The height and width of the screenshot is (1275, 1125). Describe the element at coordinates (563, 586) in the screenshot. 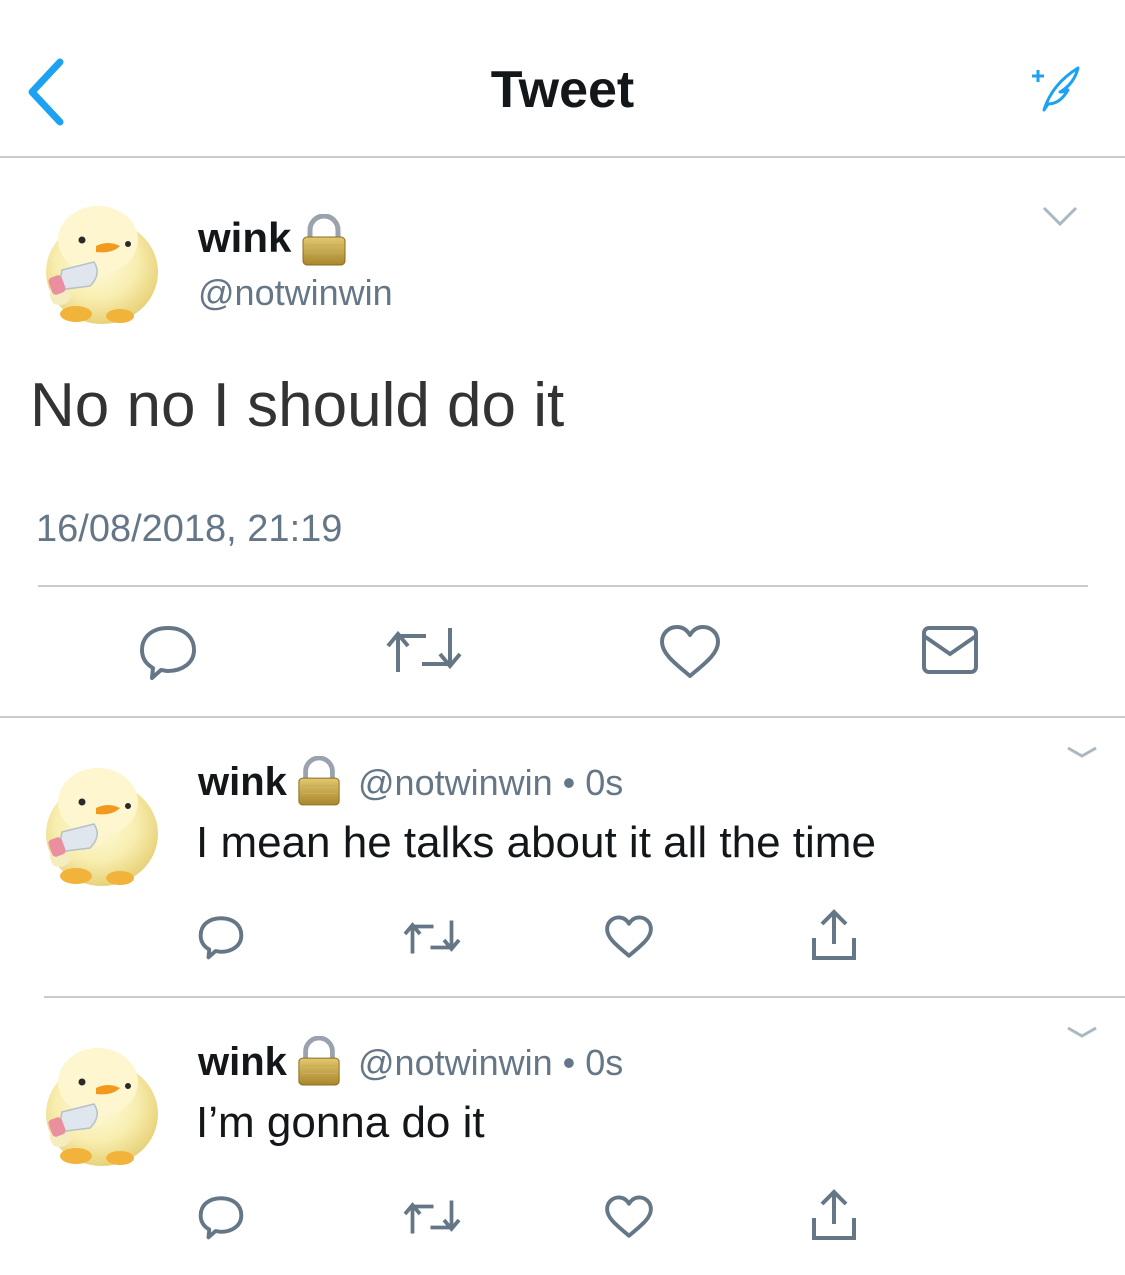

I see `actions-divider` at that location.